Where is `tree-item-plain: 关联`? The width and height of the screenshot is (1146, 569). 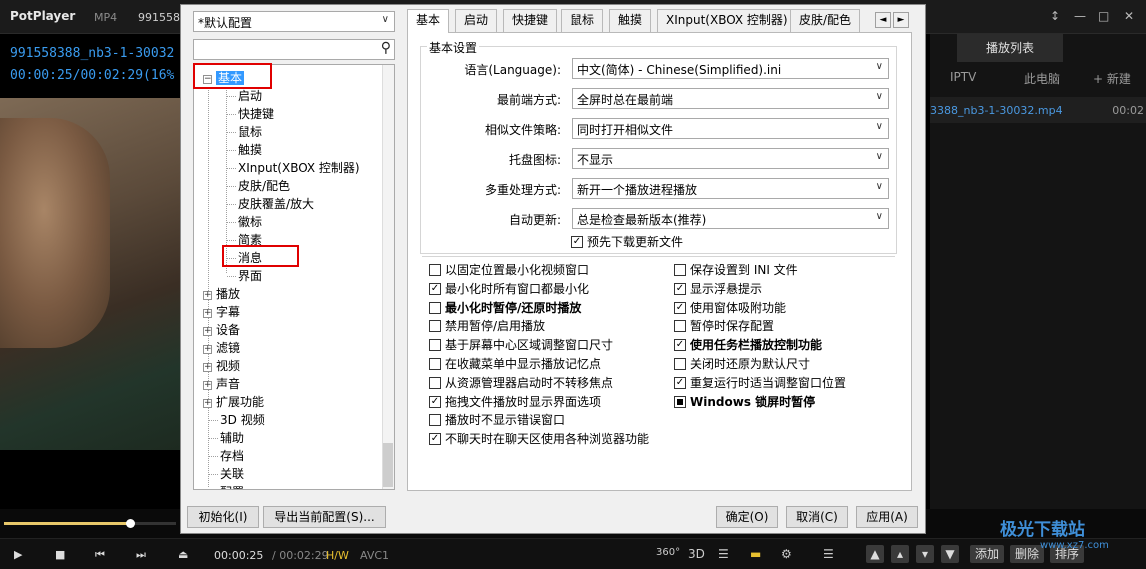
tree-item-plain: 关联 is located at coordinates (232, 474).